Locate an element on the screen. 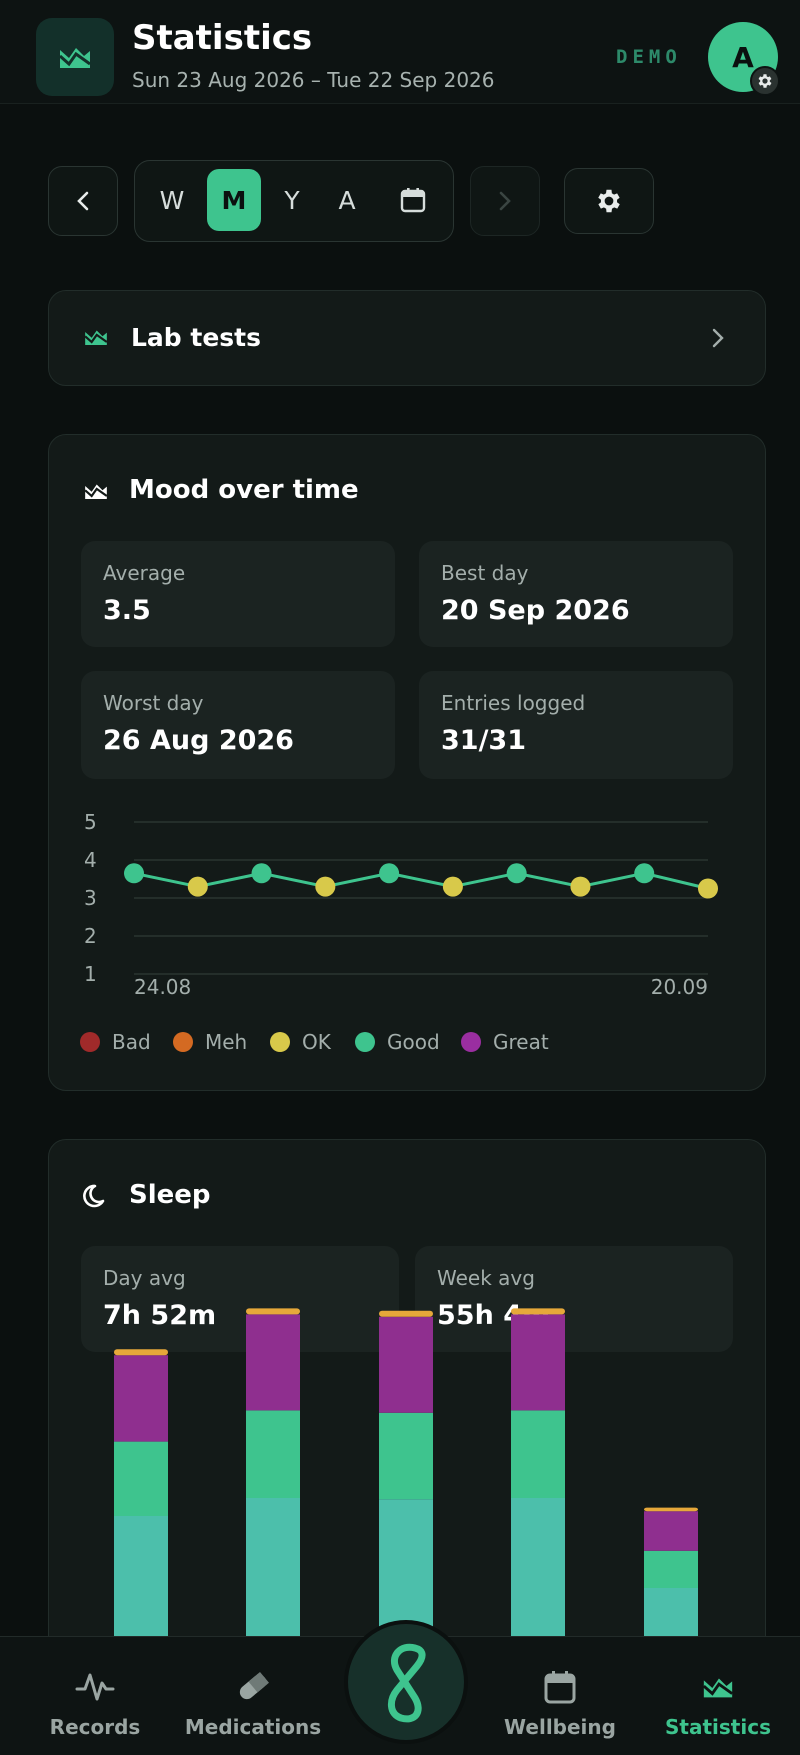  infinity-logo-icon is located at coordinates (407, 1683).